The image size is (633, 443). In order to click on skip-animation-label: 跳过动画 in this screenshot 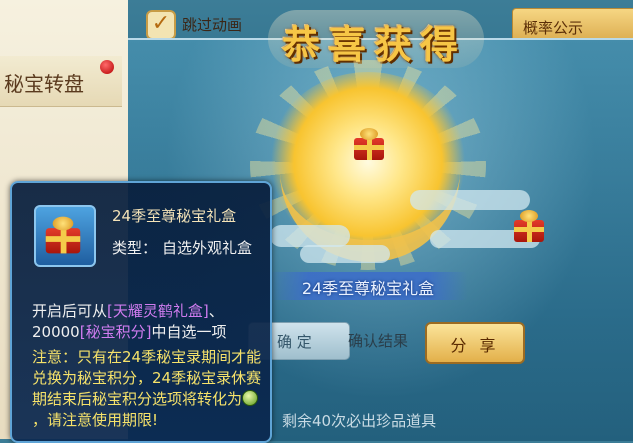, I will do `click(212, 25)`.